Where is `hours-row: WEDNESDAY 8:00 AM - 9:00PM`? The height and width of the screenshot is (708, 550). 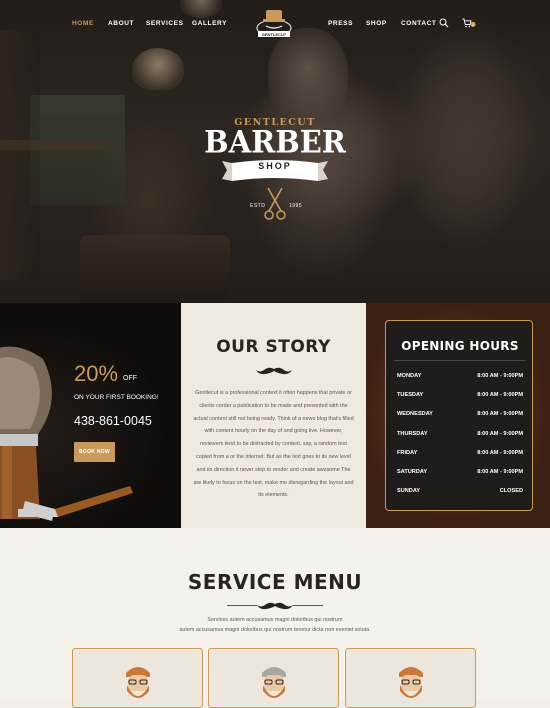 hours-row: WEDNESDAY 8:00 AM - 9:00PM is located at coordinates (460, 416).